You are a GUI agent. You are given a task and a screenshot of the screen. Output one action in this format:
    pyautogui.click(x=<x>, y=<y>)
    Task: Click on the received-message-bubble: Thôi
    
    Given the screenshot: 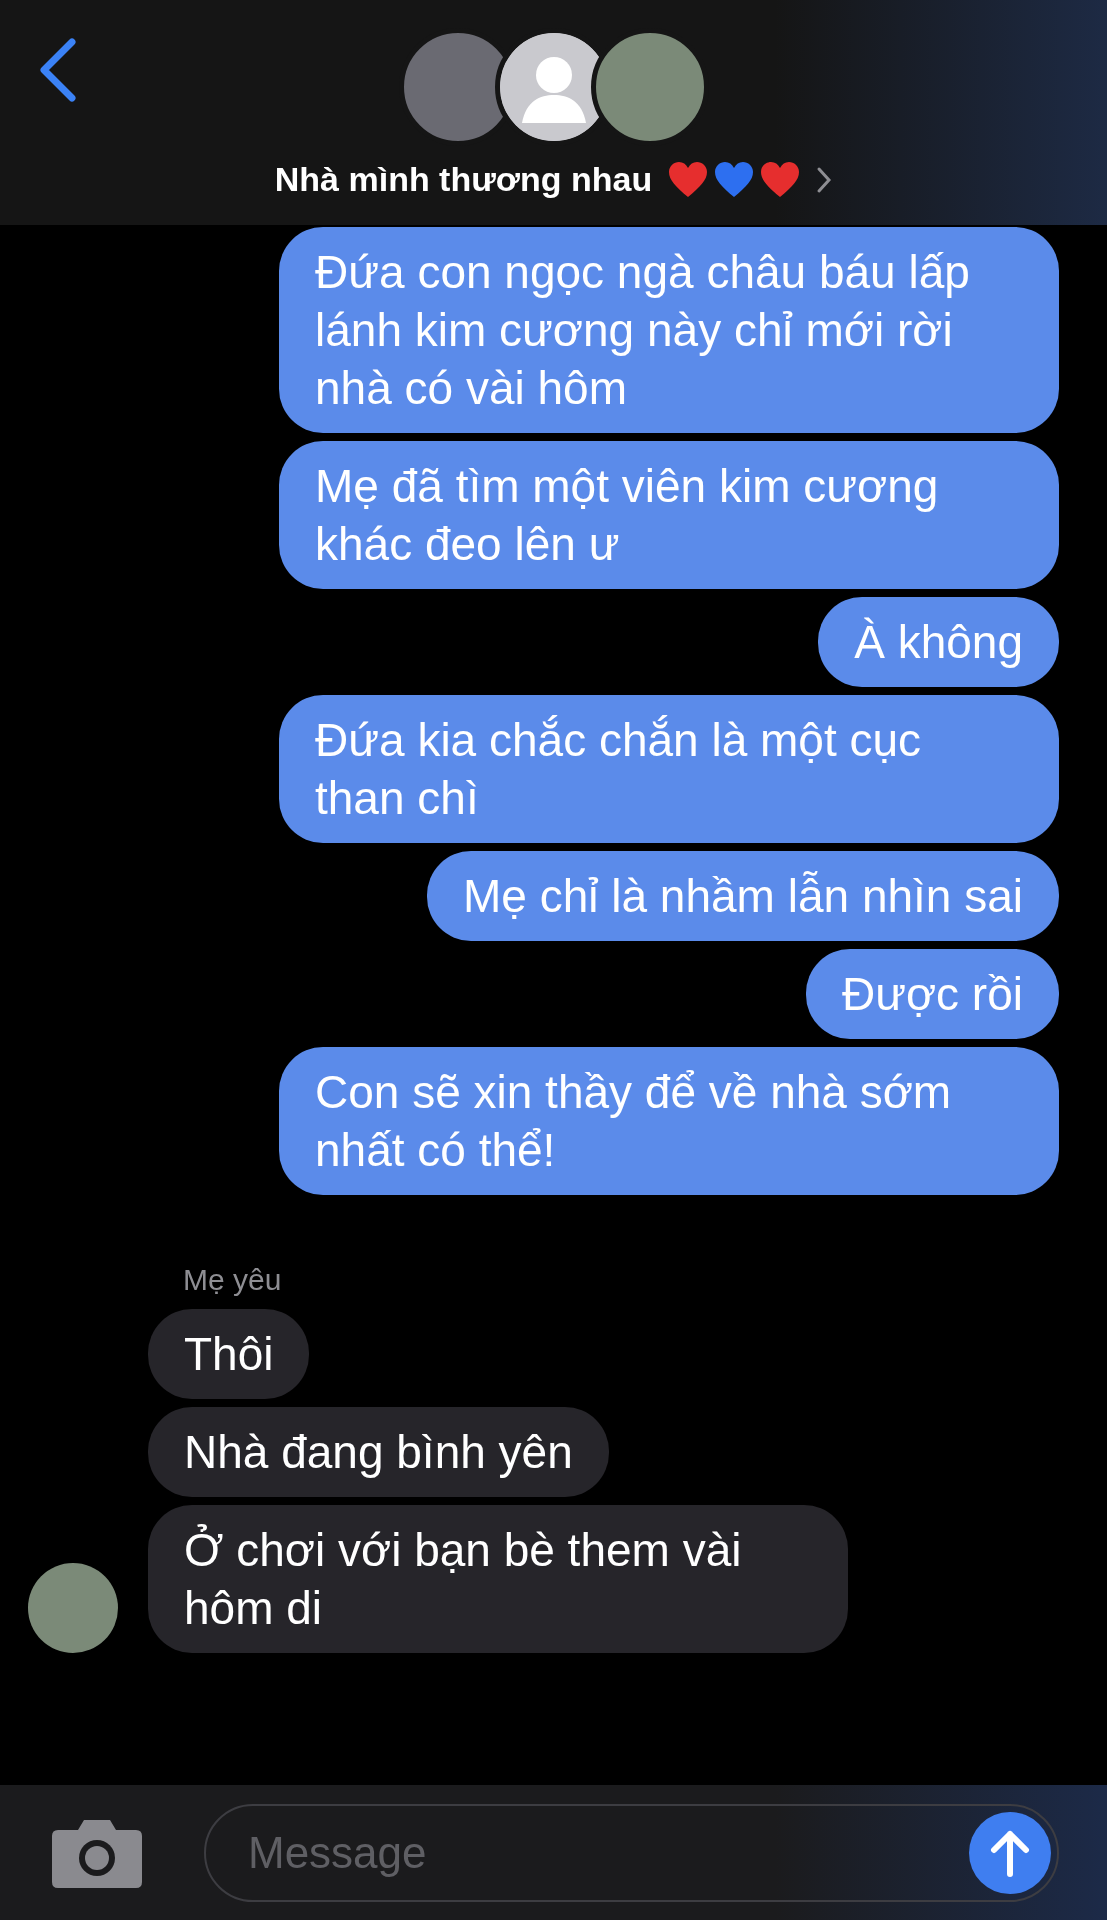 What is the action you would take?
    pyautogui.click(x=229, y=1354)
    